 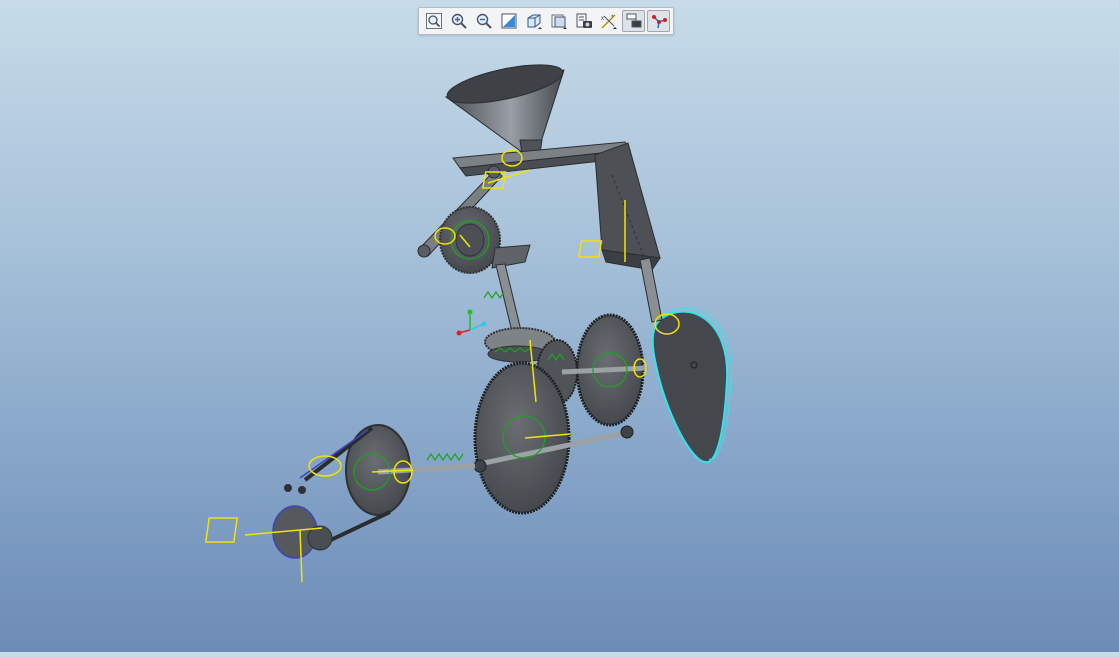 I want to click on shaded-cube-icon, so click(x=534, y=21).